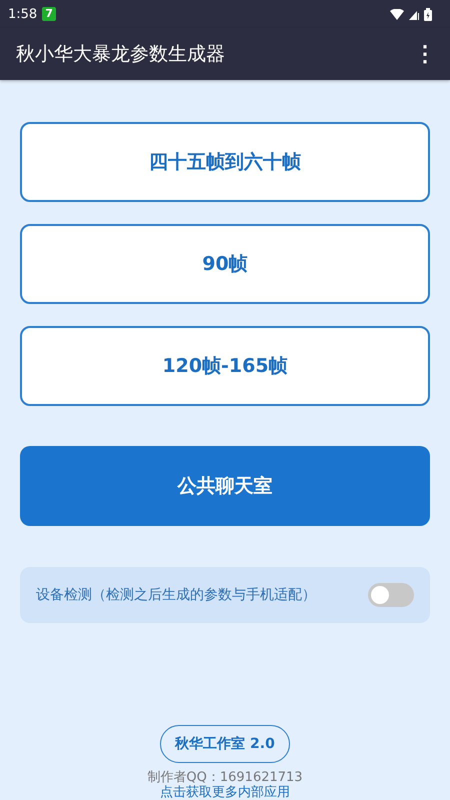 Image resolution: width=450 pixels, height=800 pixels. What do you see at coordinates (225, 162) in the screenshot?
I see `action-button: 四十五帧到六十帧` at bounding box center [225, 162].